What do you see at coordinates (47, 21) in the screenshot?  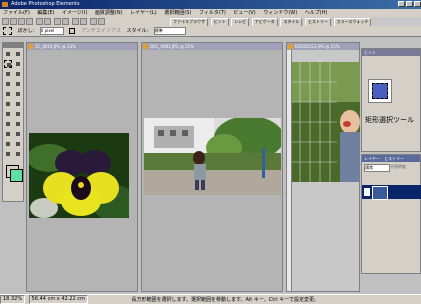 I see `email-icon` at bounding box center [47, 21].